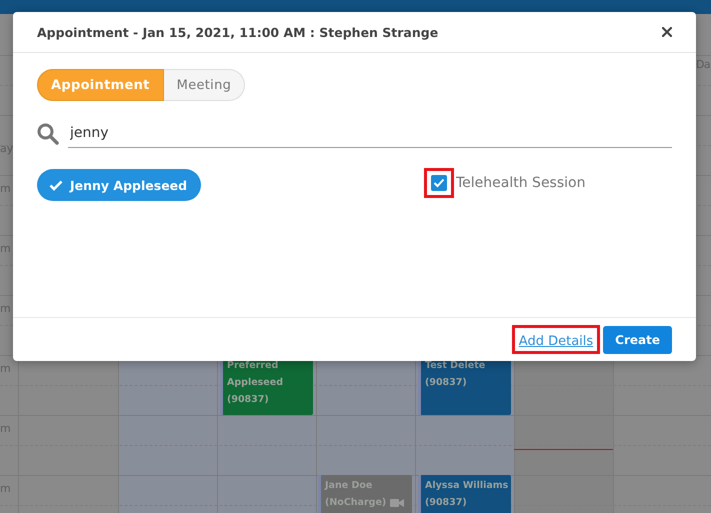 This screenshot has width=711, height=513. I want to click on video-camera-icon, so click(397, 503).